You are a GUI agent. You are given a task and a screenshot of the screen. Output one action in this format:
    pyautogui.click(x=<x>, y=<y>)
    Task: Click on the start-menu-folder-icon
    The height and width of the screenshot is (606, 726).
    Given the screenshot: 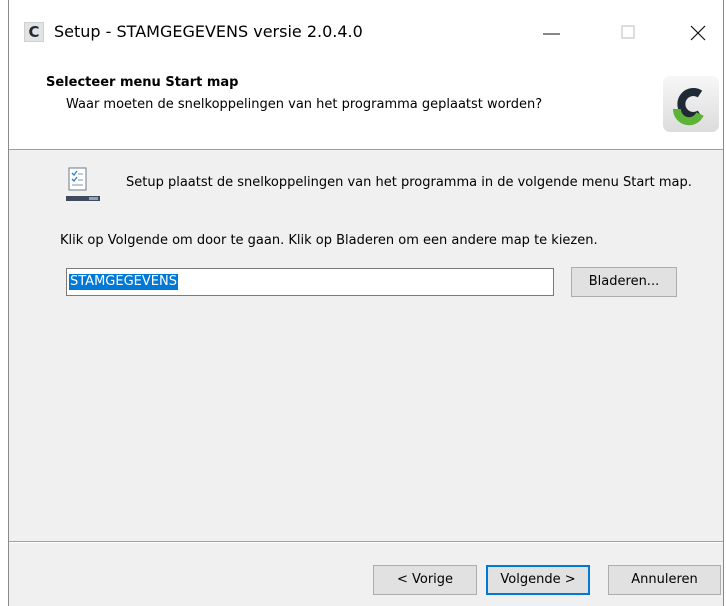 What is the action you would take?
    pyautogui.click(x=83, y=186)
    